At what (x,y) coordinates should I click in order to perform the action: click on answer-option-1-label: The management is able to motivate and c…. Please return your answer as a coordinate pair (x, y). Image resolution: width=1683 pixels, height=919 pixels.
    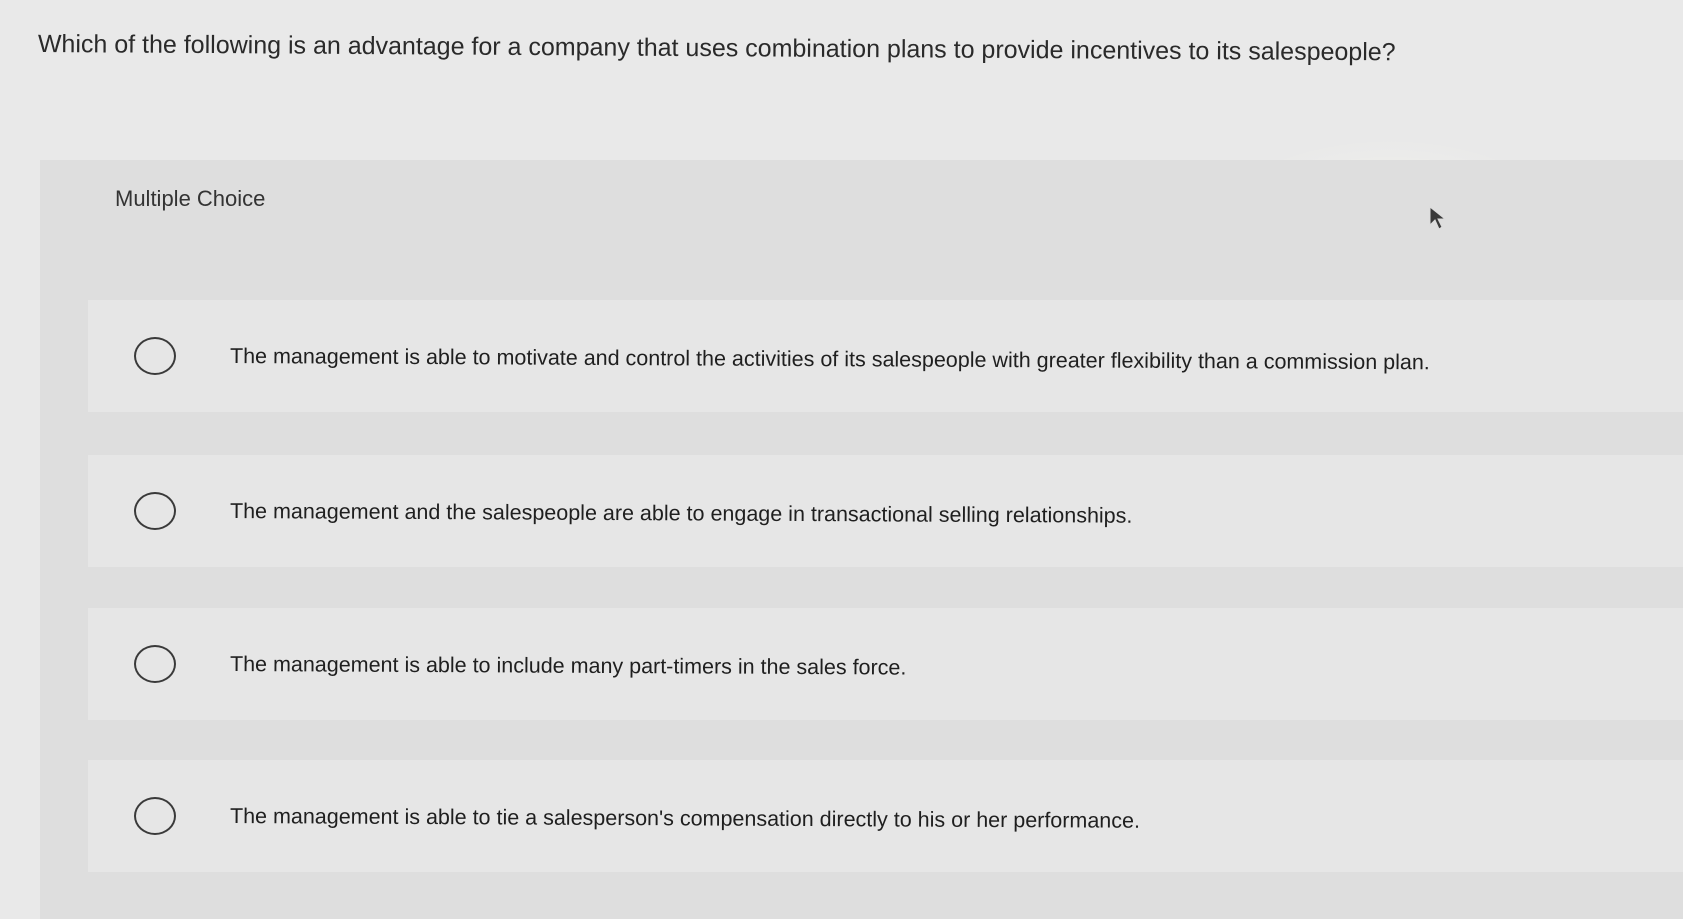
    Looking at the image, I should click on (830, 359).